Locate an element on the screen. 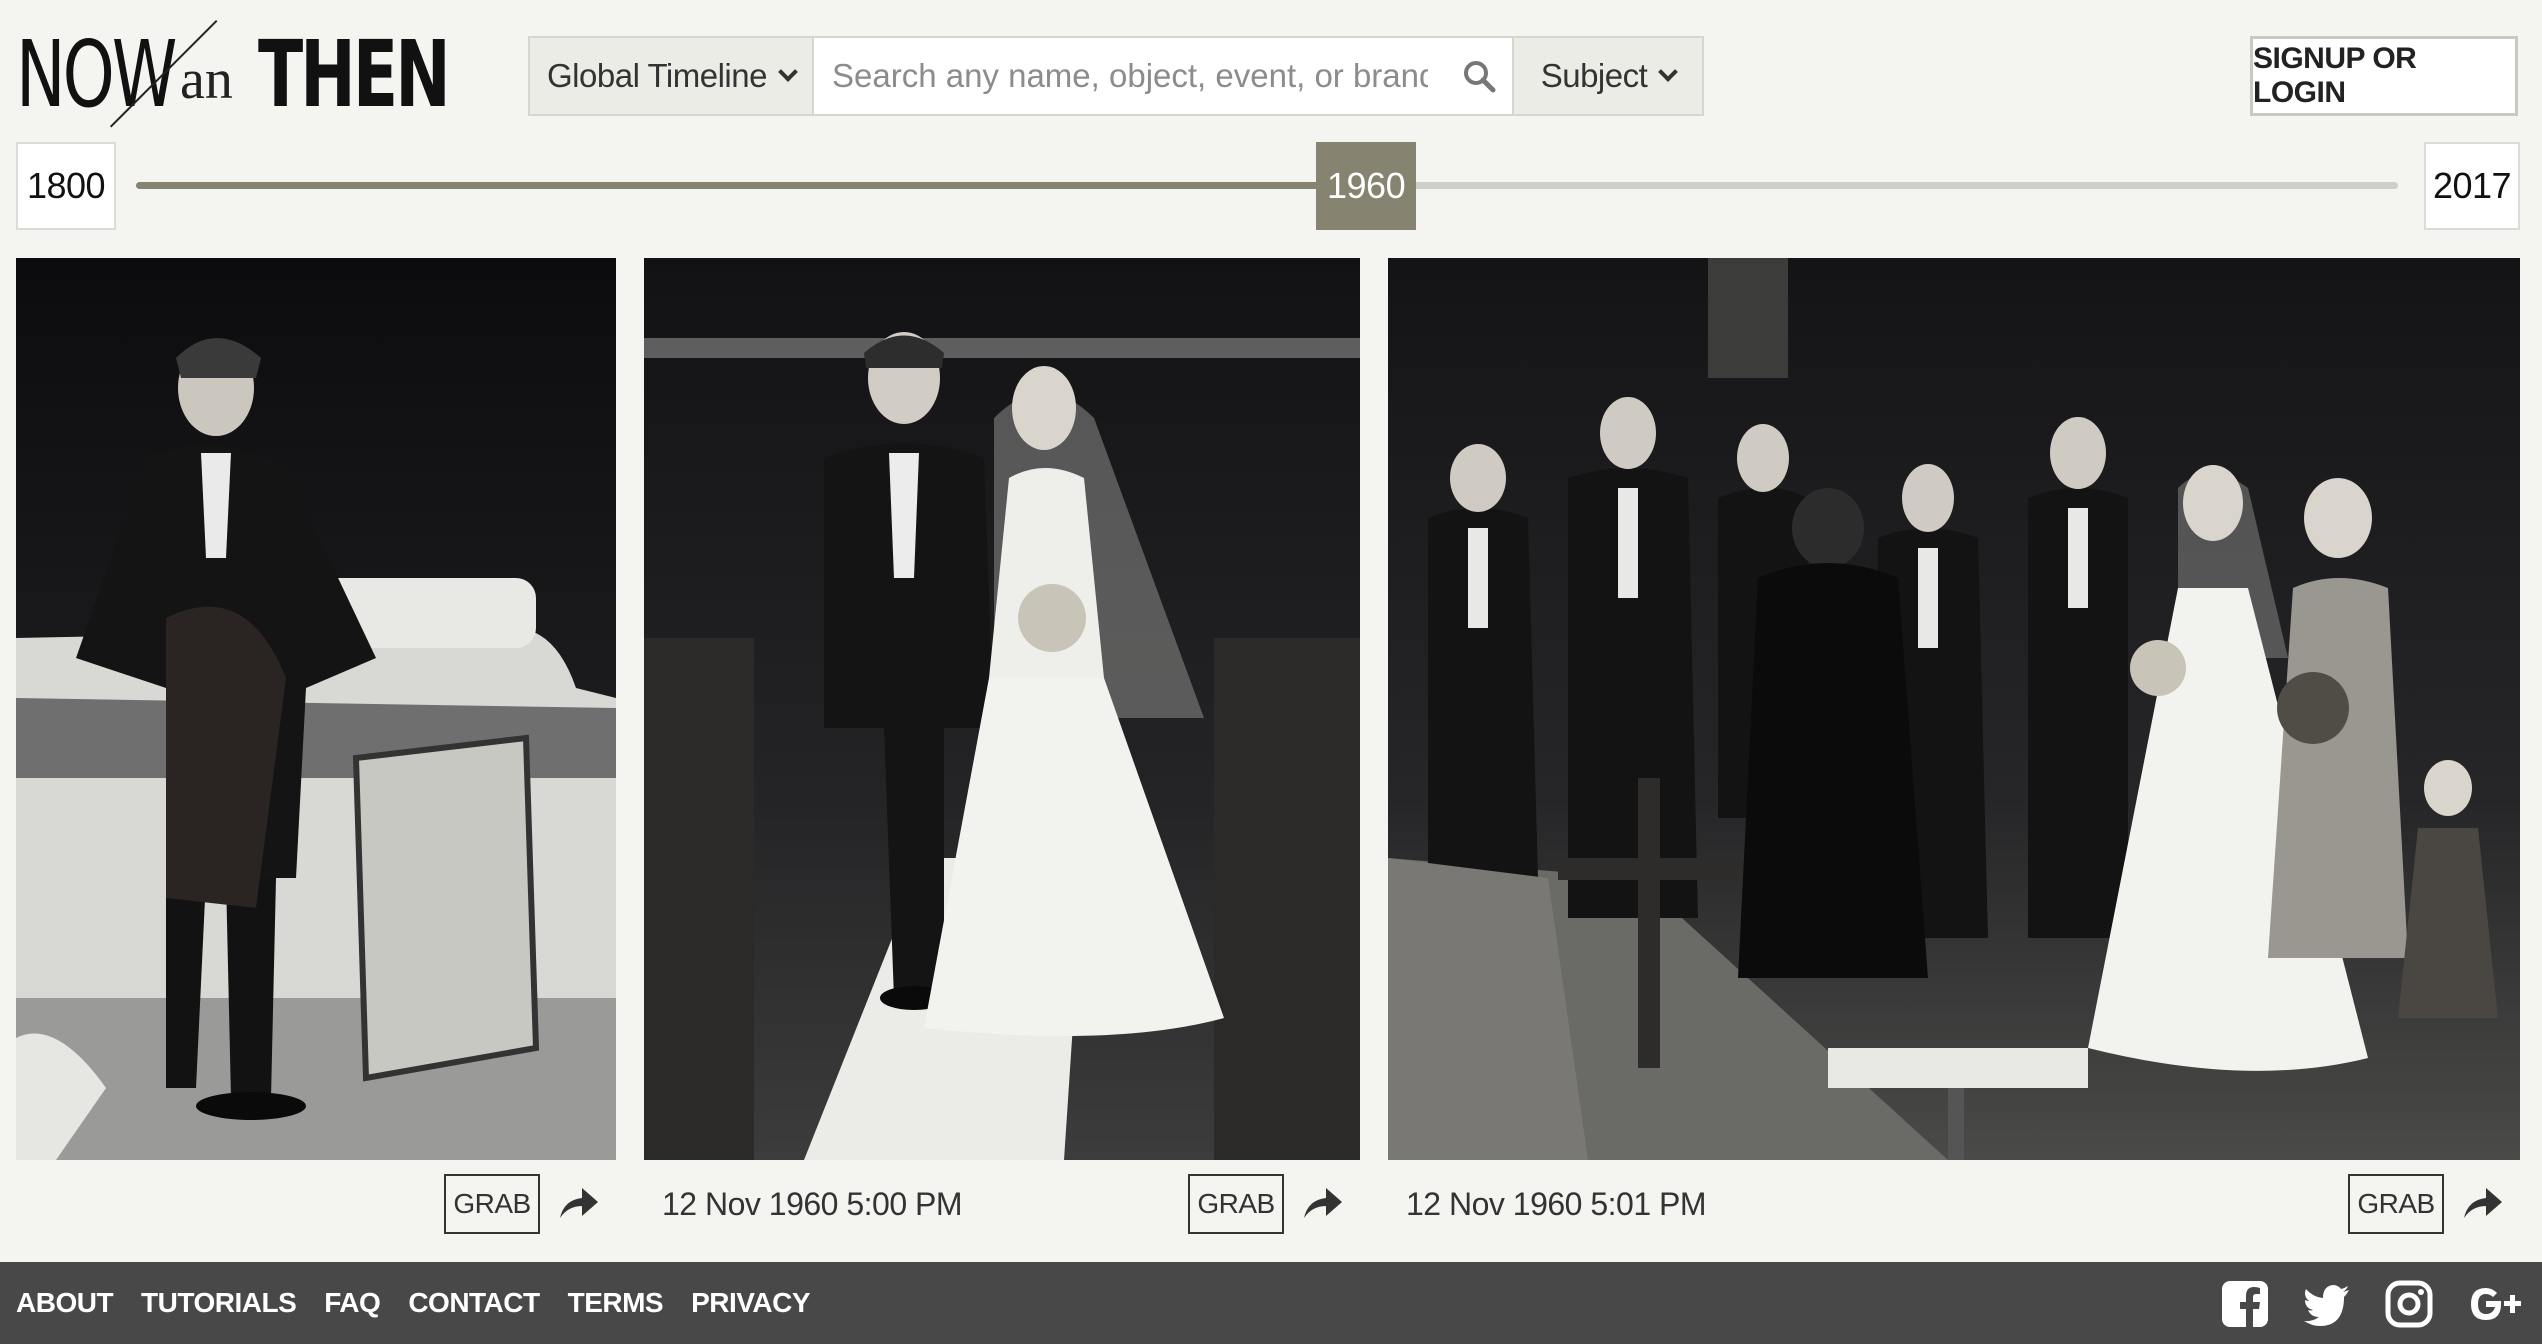 The width and height of the screenshot is (2542, 1344). search-button is located at coordinates (1479, 76).